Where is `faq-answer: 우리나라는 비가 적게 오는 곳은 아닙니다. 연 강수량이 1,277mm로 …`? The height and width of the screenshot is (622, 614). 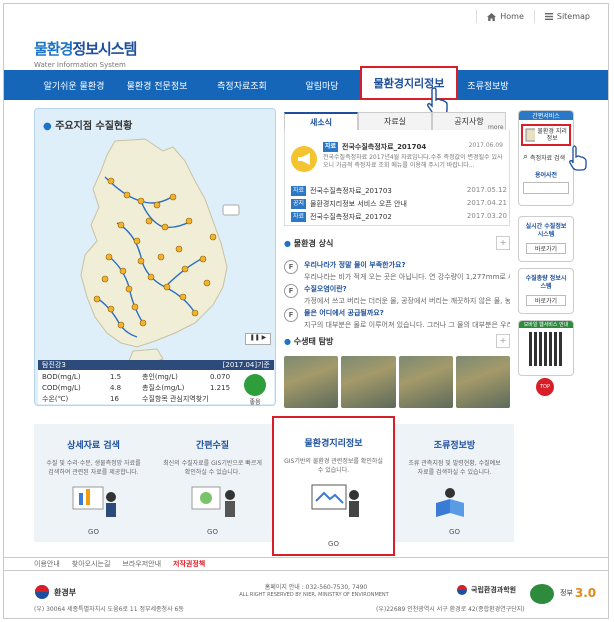 faq-answer: 우리나라는 비가 적게 오는 곳은 아닙니다. 연 강수량이 1,277mm로 … is located at coordinates (407, 277).